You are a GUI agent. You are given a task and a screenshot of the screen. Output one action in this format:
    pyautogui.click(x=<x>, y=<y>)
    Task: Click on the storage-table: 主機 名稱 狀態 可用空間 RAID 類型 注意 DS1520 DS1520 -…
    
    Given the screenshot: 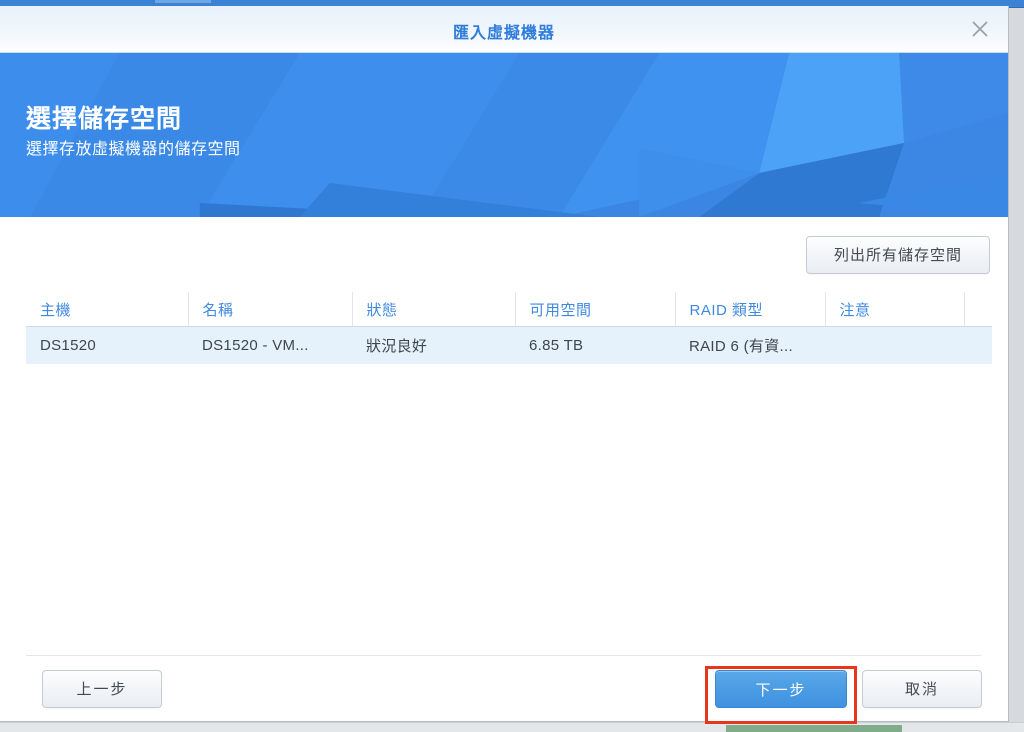 What is the action you would take?
    pyautogui.click(x=509, y=328)
    